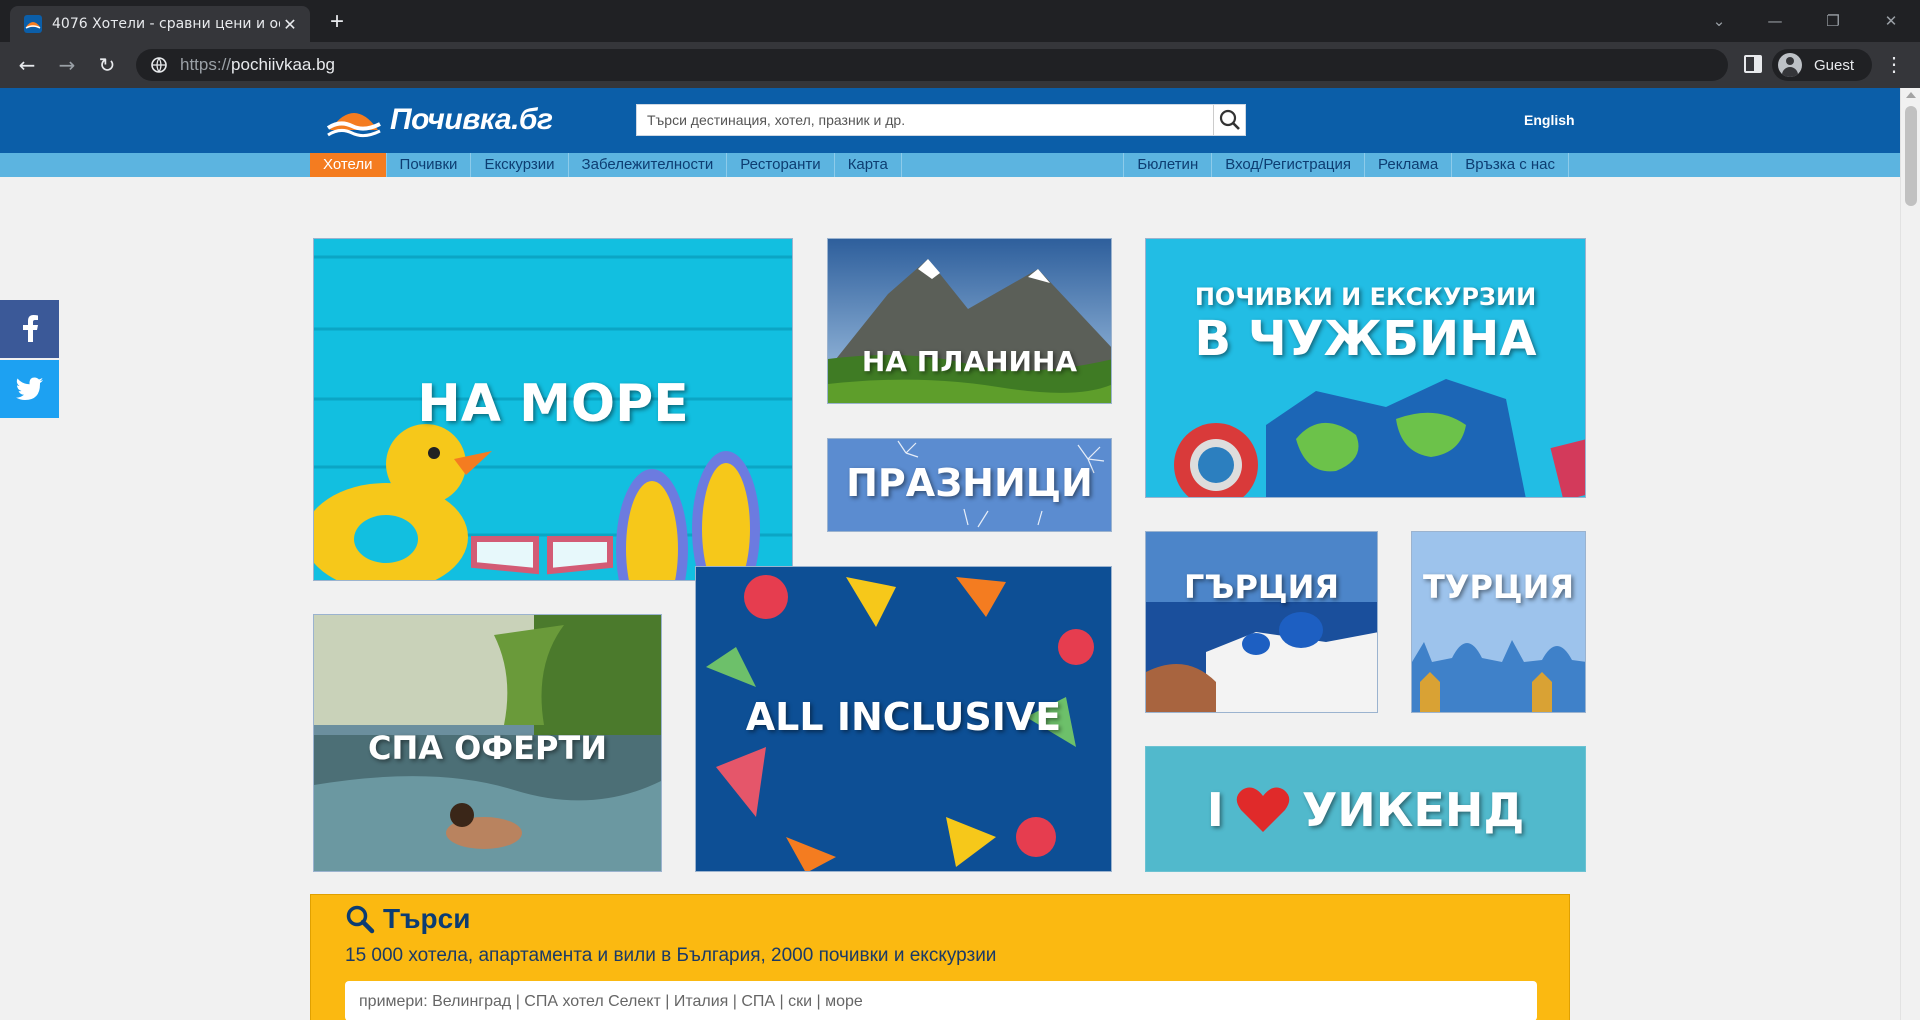 This screenshot has width=1920, height=1020. I want to click on tile-allinclusive: ALL INCLUSIVE, so click(903, 719).